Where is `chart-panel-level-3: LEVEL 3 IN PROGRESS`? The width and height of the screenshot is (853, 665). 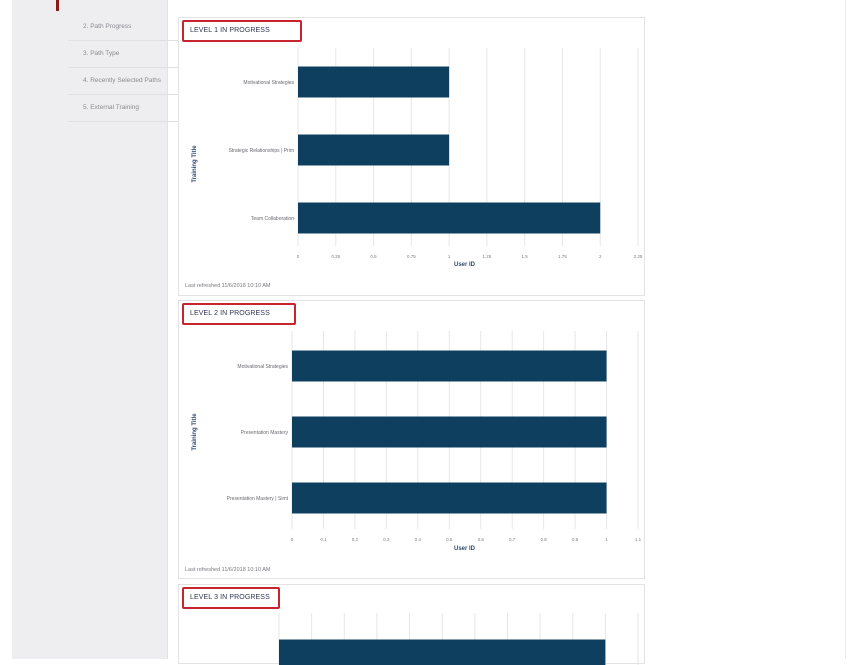
chart-panel-level-3: LEVEL 3 IN PROGRESS is located at coordinates (411, 624).